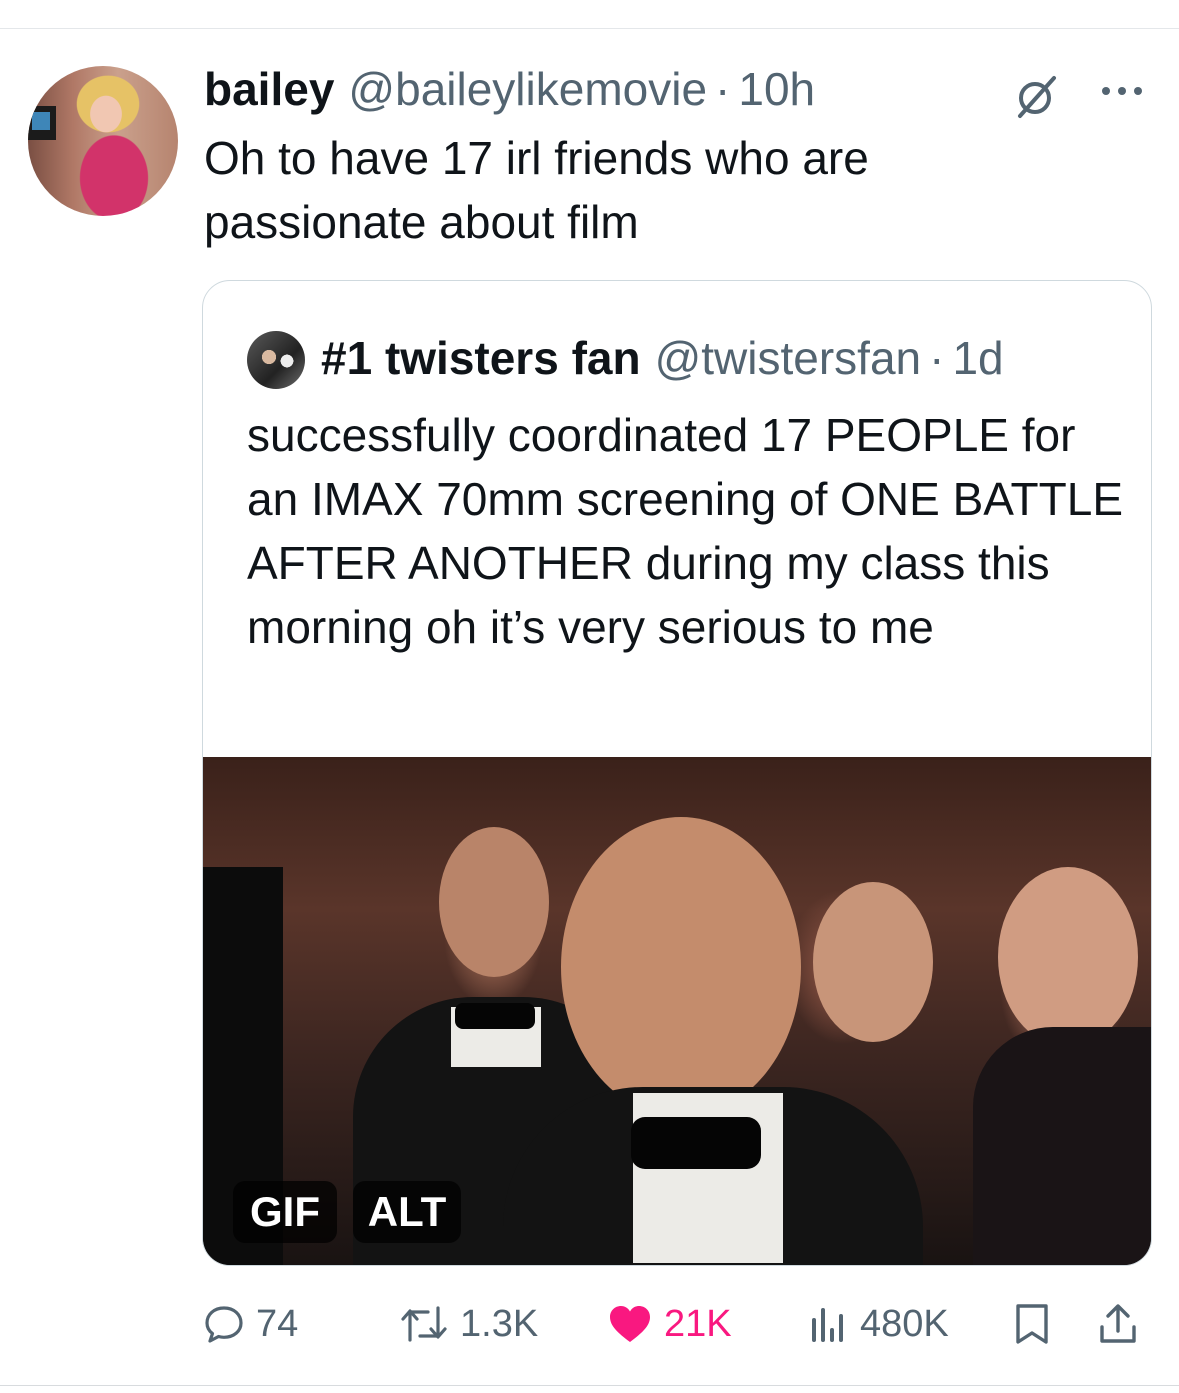 The image size is (1179, 1393). Describe the element at coordinates (1122, 91) in the screenshot. I see `more-icon` at that location.